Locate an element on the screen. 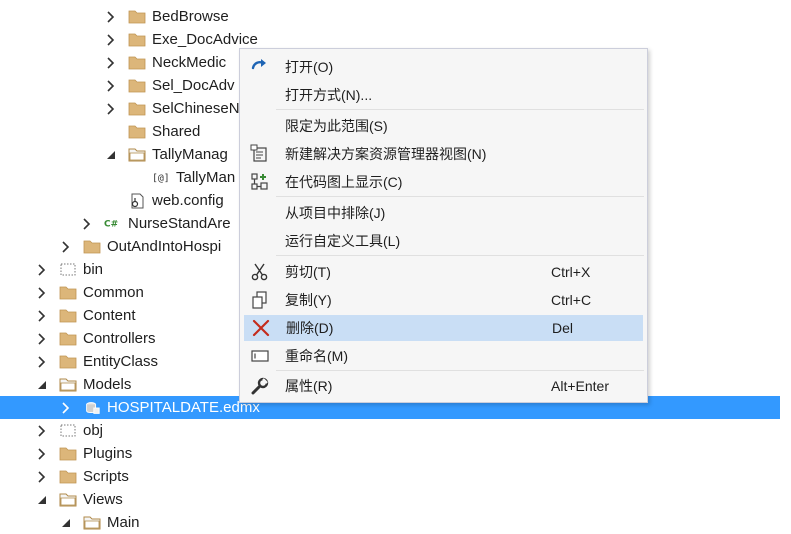 This screenshot has width=791, height=534. tree-node-label: TallyManag is located at coordinates (190, 154).